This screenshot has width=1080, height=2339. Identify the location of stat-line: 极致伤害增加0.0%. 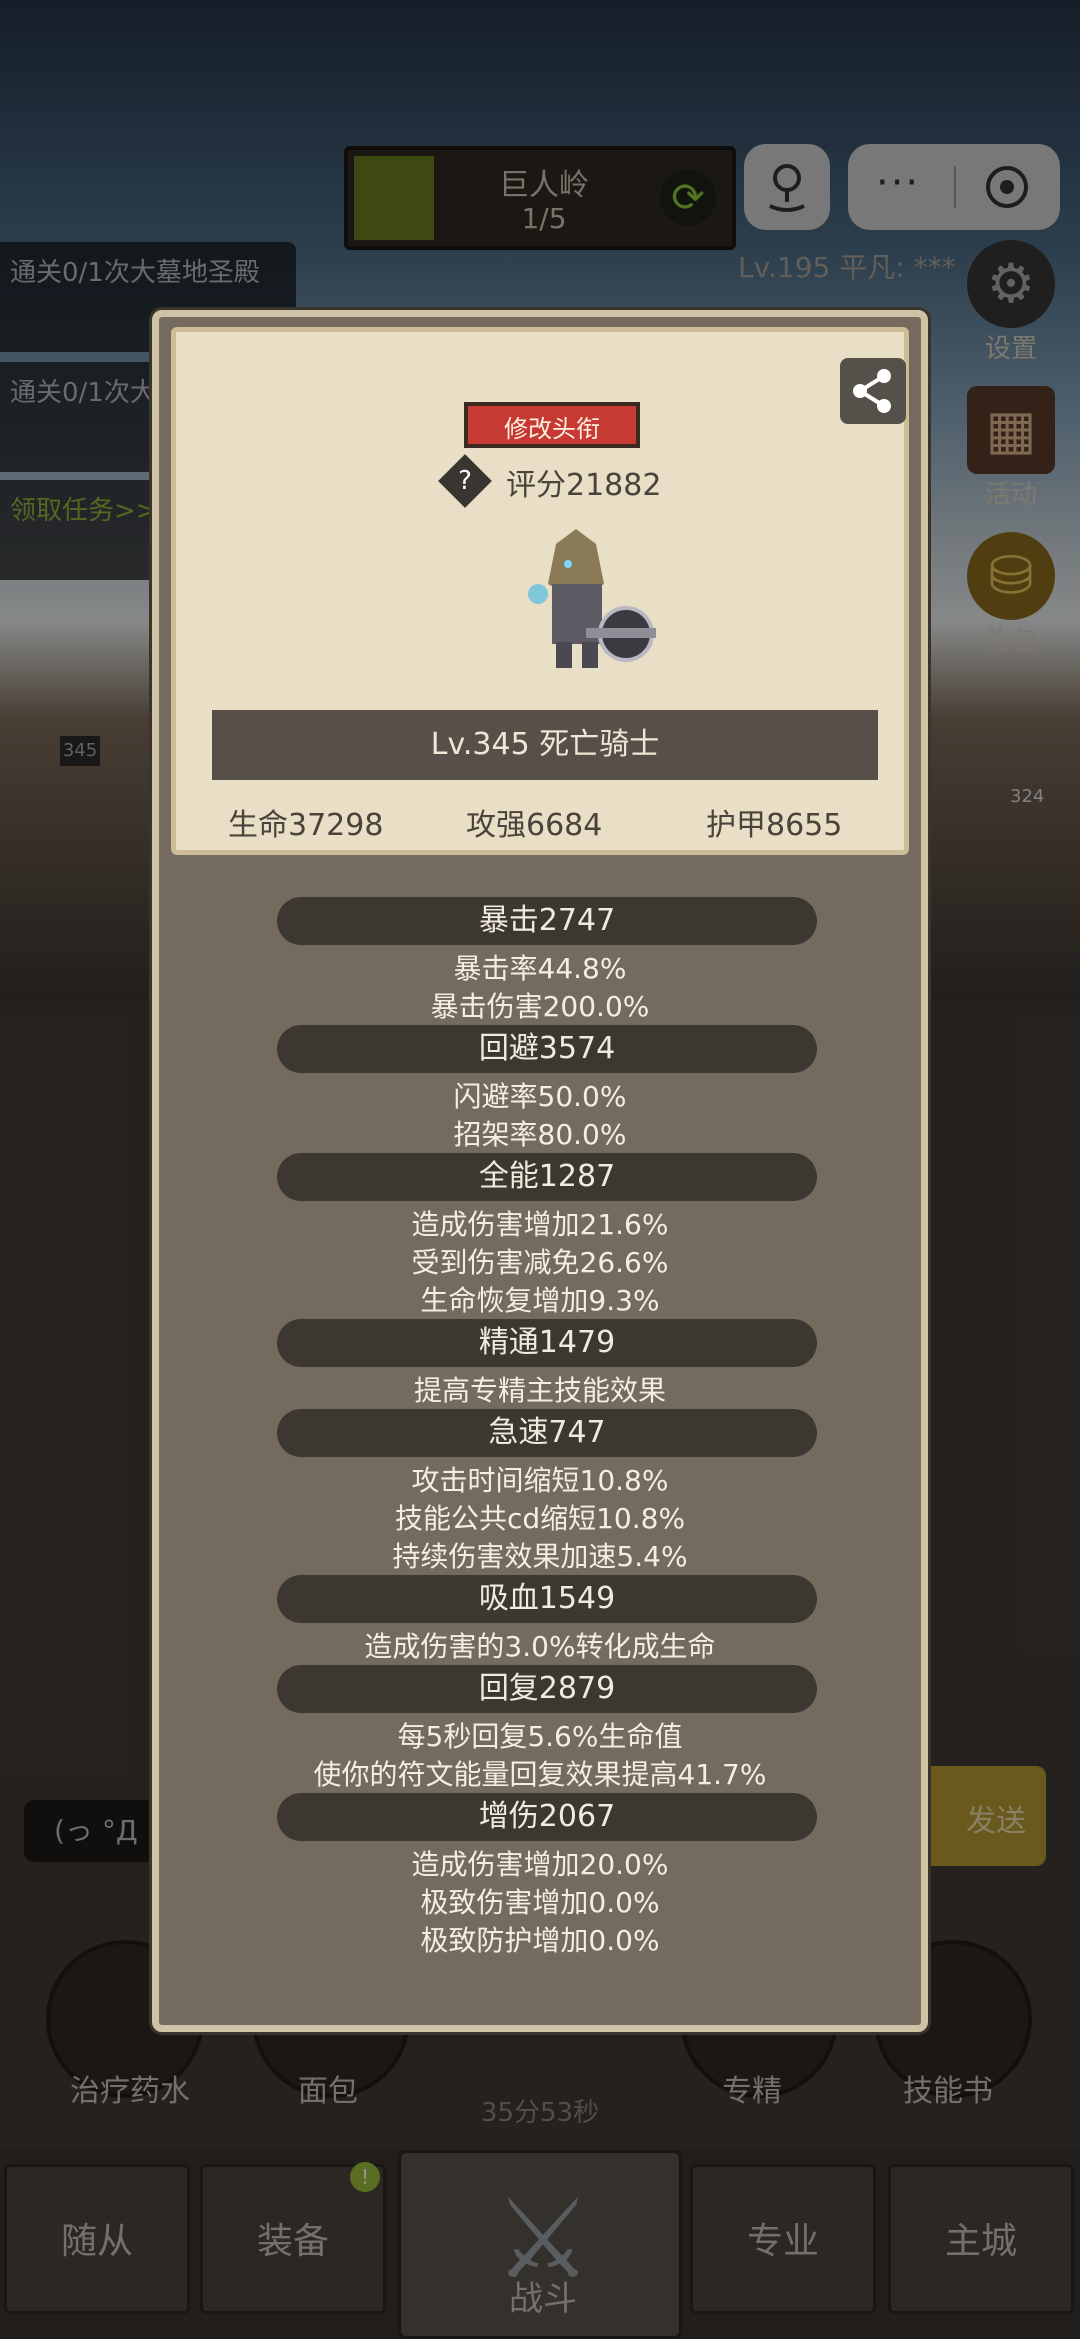
(540, 1902).